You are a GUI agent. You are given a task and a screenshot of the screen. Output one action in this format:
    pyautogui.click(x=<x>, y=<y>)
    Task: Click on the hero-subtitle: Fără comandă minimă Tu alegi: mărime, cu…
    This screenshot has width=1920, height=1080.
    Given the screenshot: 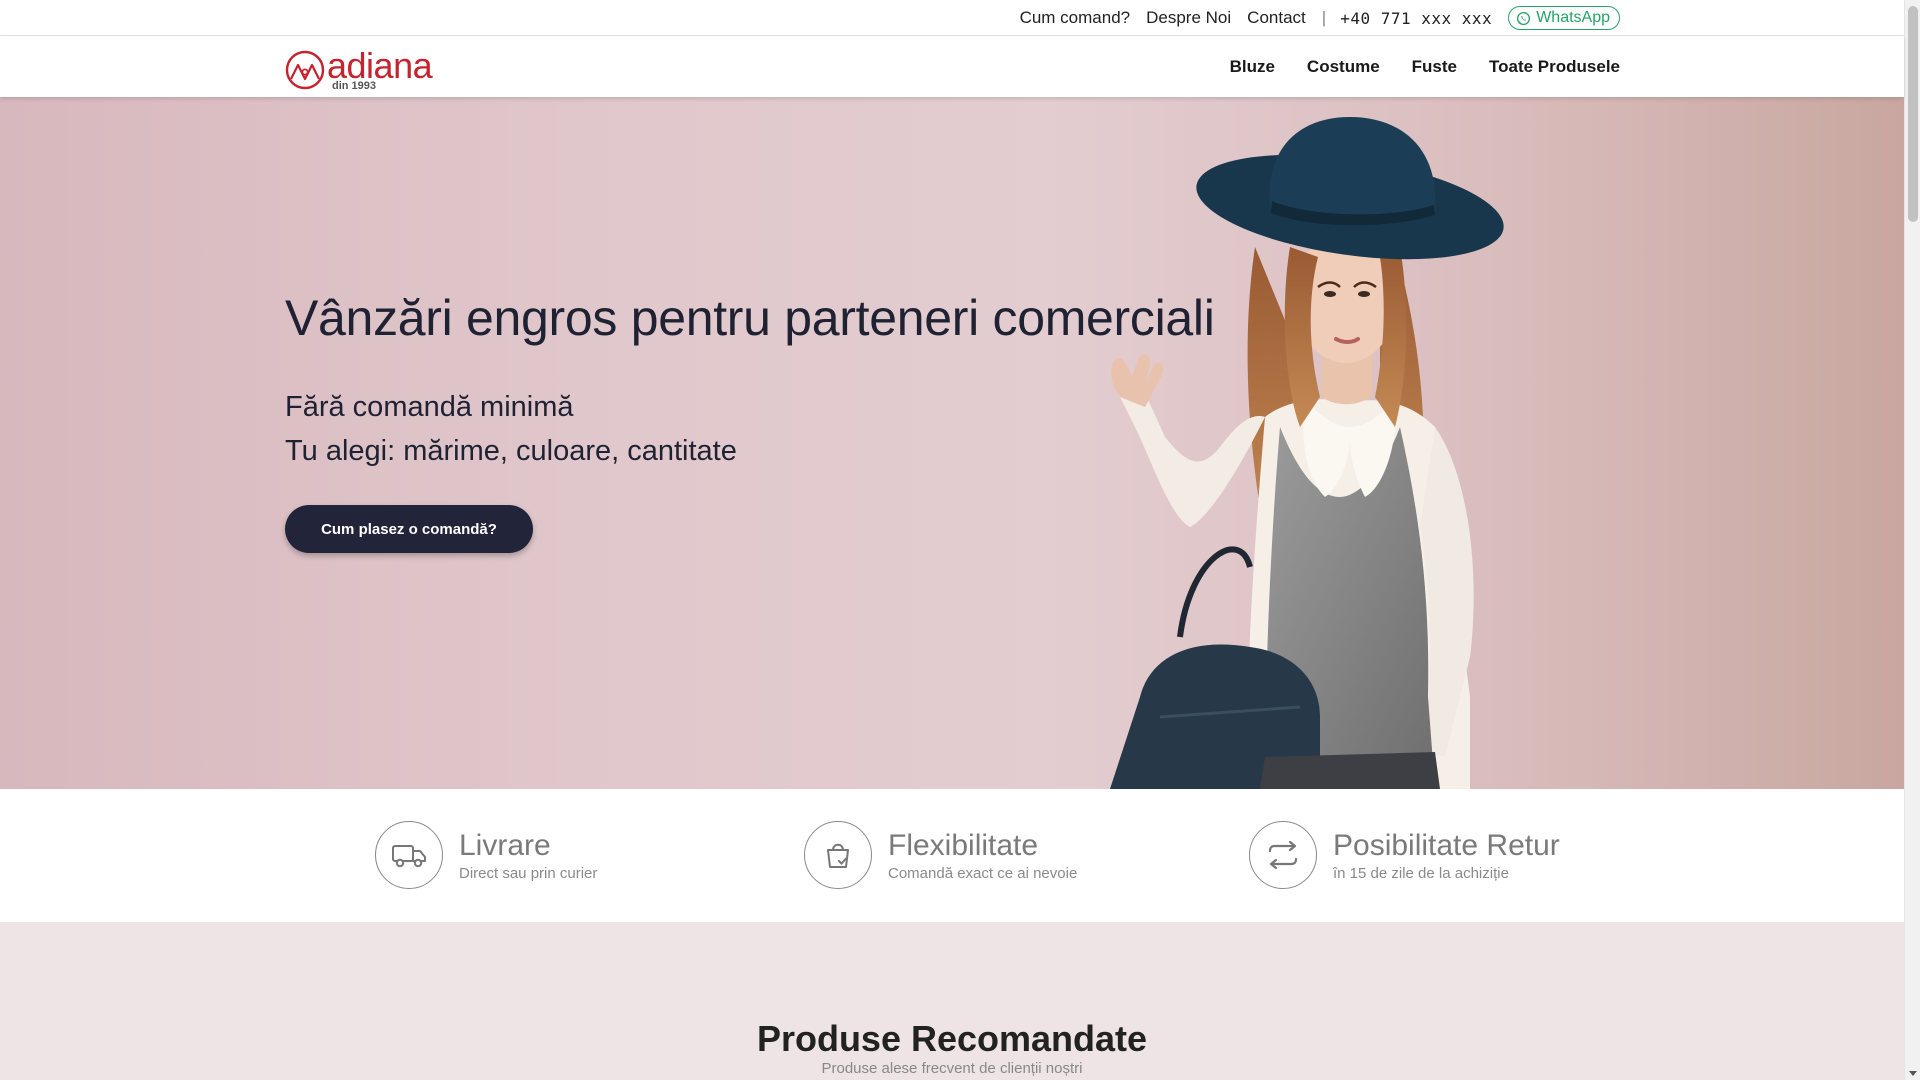 What is the action you would take?
    pyautogui.click(x=511, y=429)
    